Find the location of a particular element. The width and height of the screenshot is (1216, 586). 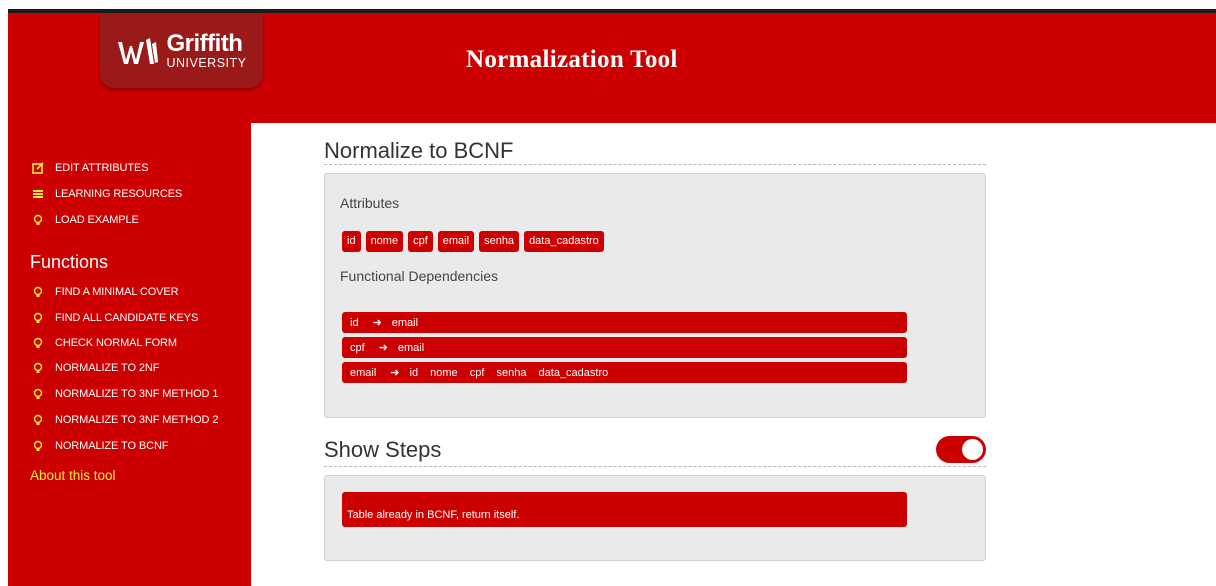

sidebar-item-label: NORMALIZE TO 3NF METHOD 2 is located at coordinates (137, 420).